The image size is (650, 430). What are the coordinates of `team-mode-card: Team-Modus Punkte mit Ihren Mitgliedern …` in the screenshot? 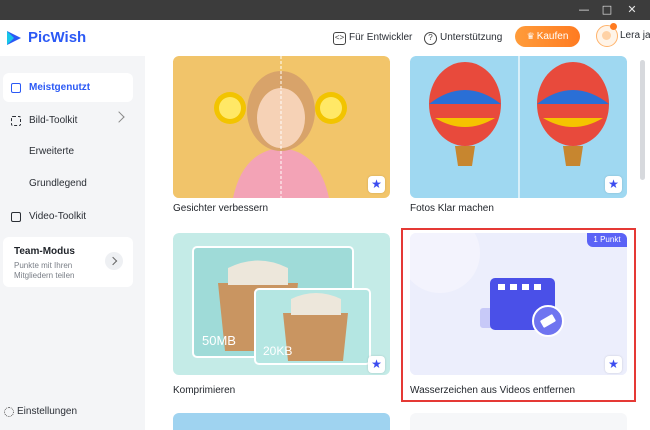 It's located at (68, 262).